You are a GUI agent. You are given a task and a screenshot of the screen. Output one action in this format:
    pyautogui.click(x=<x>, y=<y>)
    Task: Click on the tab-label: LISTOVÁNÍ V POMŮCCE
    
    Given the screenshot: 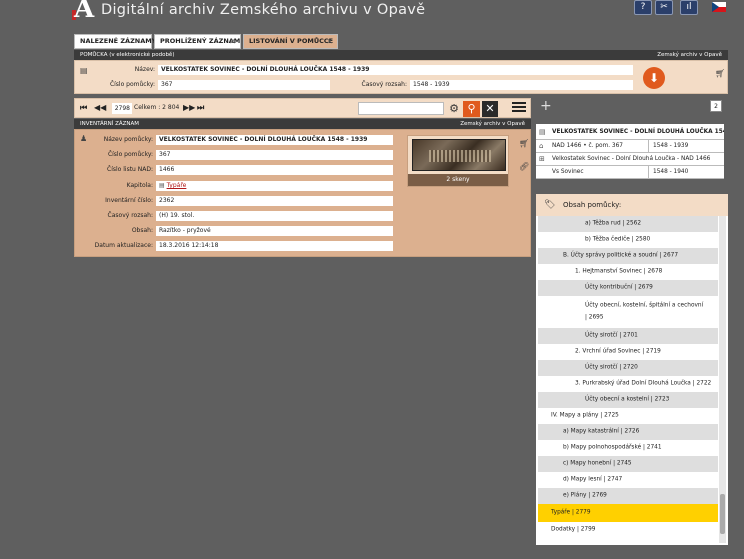 What is the action you would take?
    pyautogui.click(x=291, y=41)
    